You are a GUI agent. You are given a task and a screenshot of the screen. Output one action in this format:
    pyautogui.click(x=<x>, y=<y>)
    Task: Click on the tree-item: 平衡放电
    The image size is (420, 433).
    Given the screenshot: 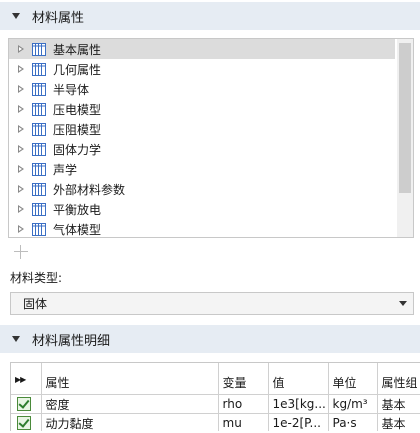 What is the action you would take?
    pyautogui.click(x=202, y=209)
    